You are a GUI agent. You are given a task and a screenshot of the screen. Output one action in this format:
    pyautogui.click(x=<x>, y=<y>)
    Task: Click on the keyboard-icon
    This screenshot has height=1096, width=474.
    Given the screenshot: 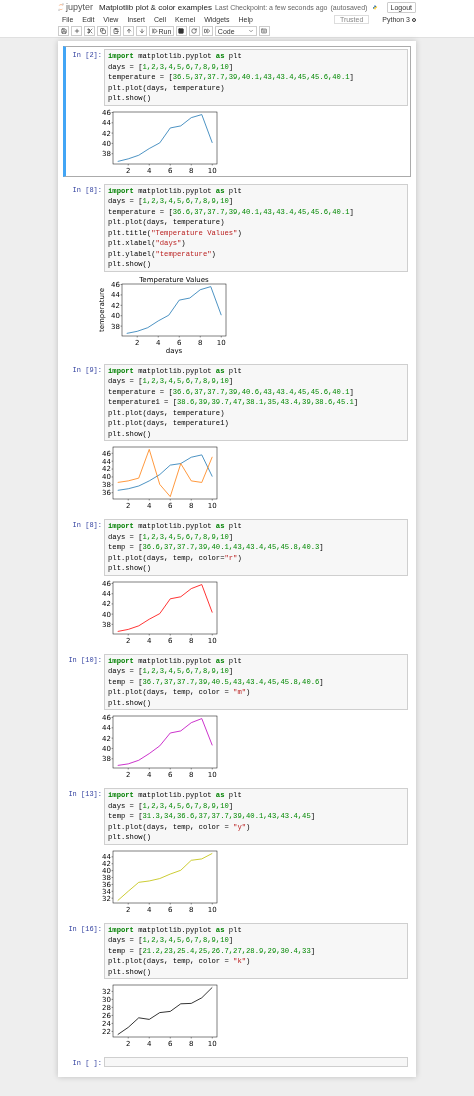 What is the action you would take?
    pyautogui.click(x=264, y=31)
    